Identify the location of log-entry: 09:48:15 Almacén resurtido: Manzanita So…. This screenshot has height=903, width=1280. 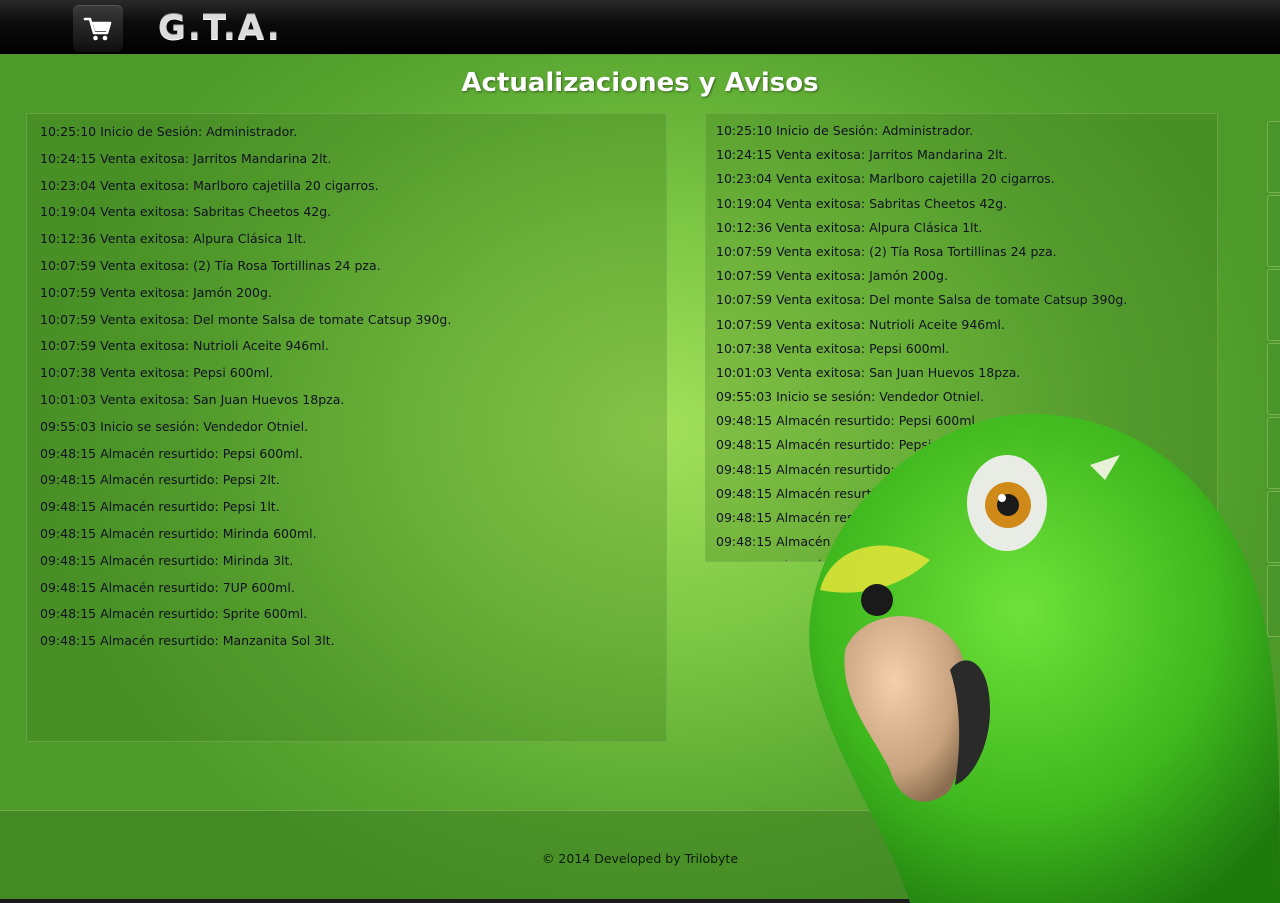
(187, 641).